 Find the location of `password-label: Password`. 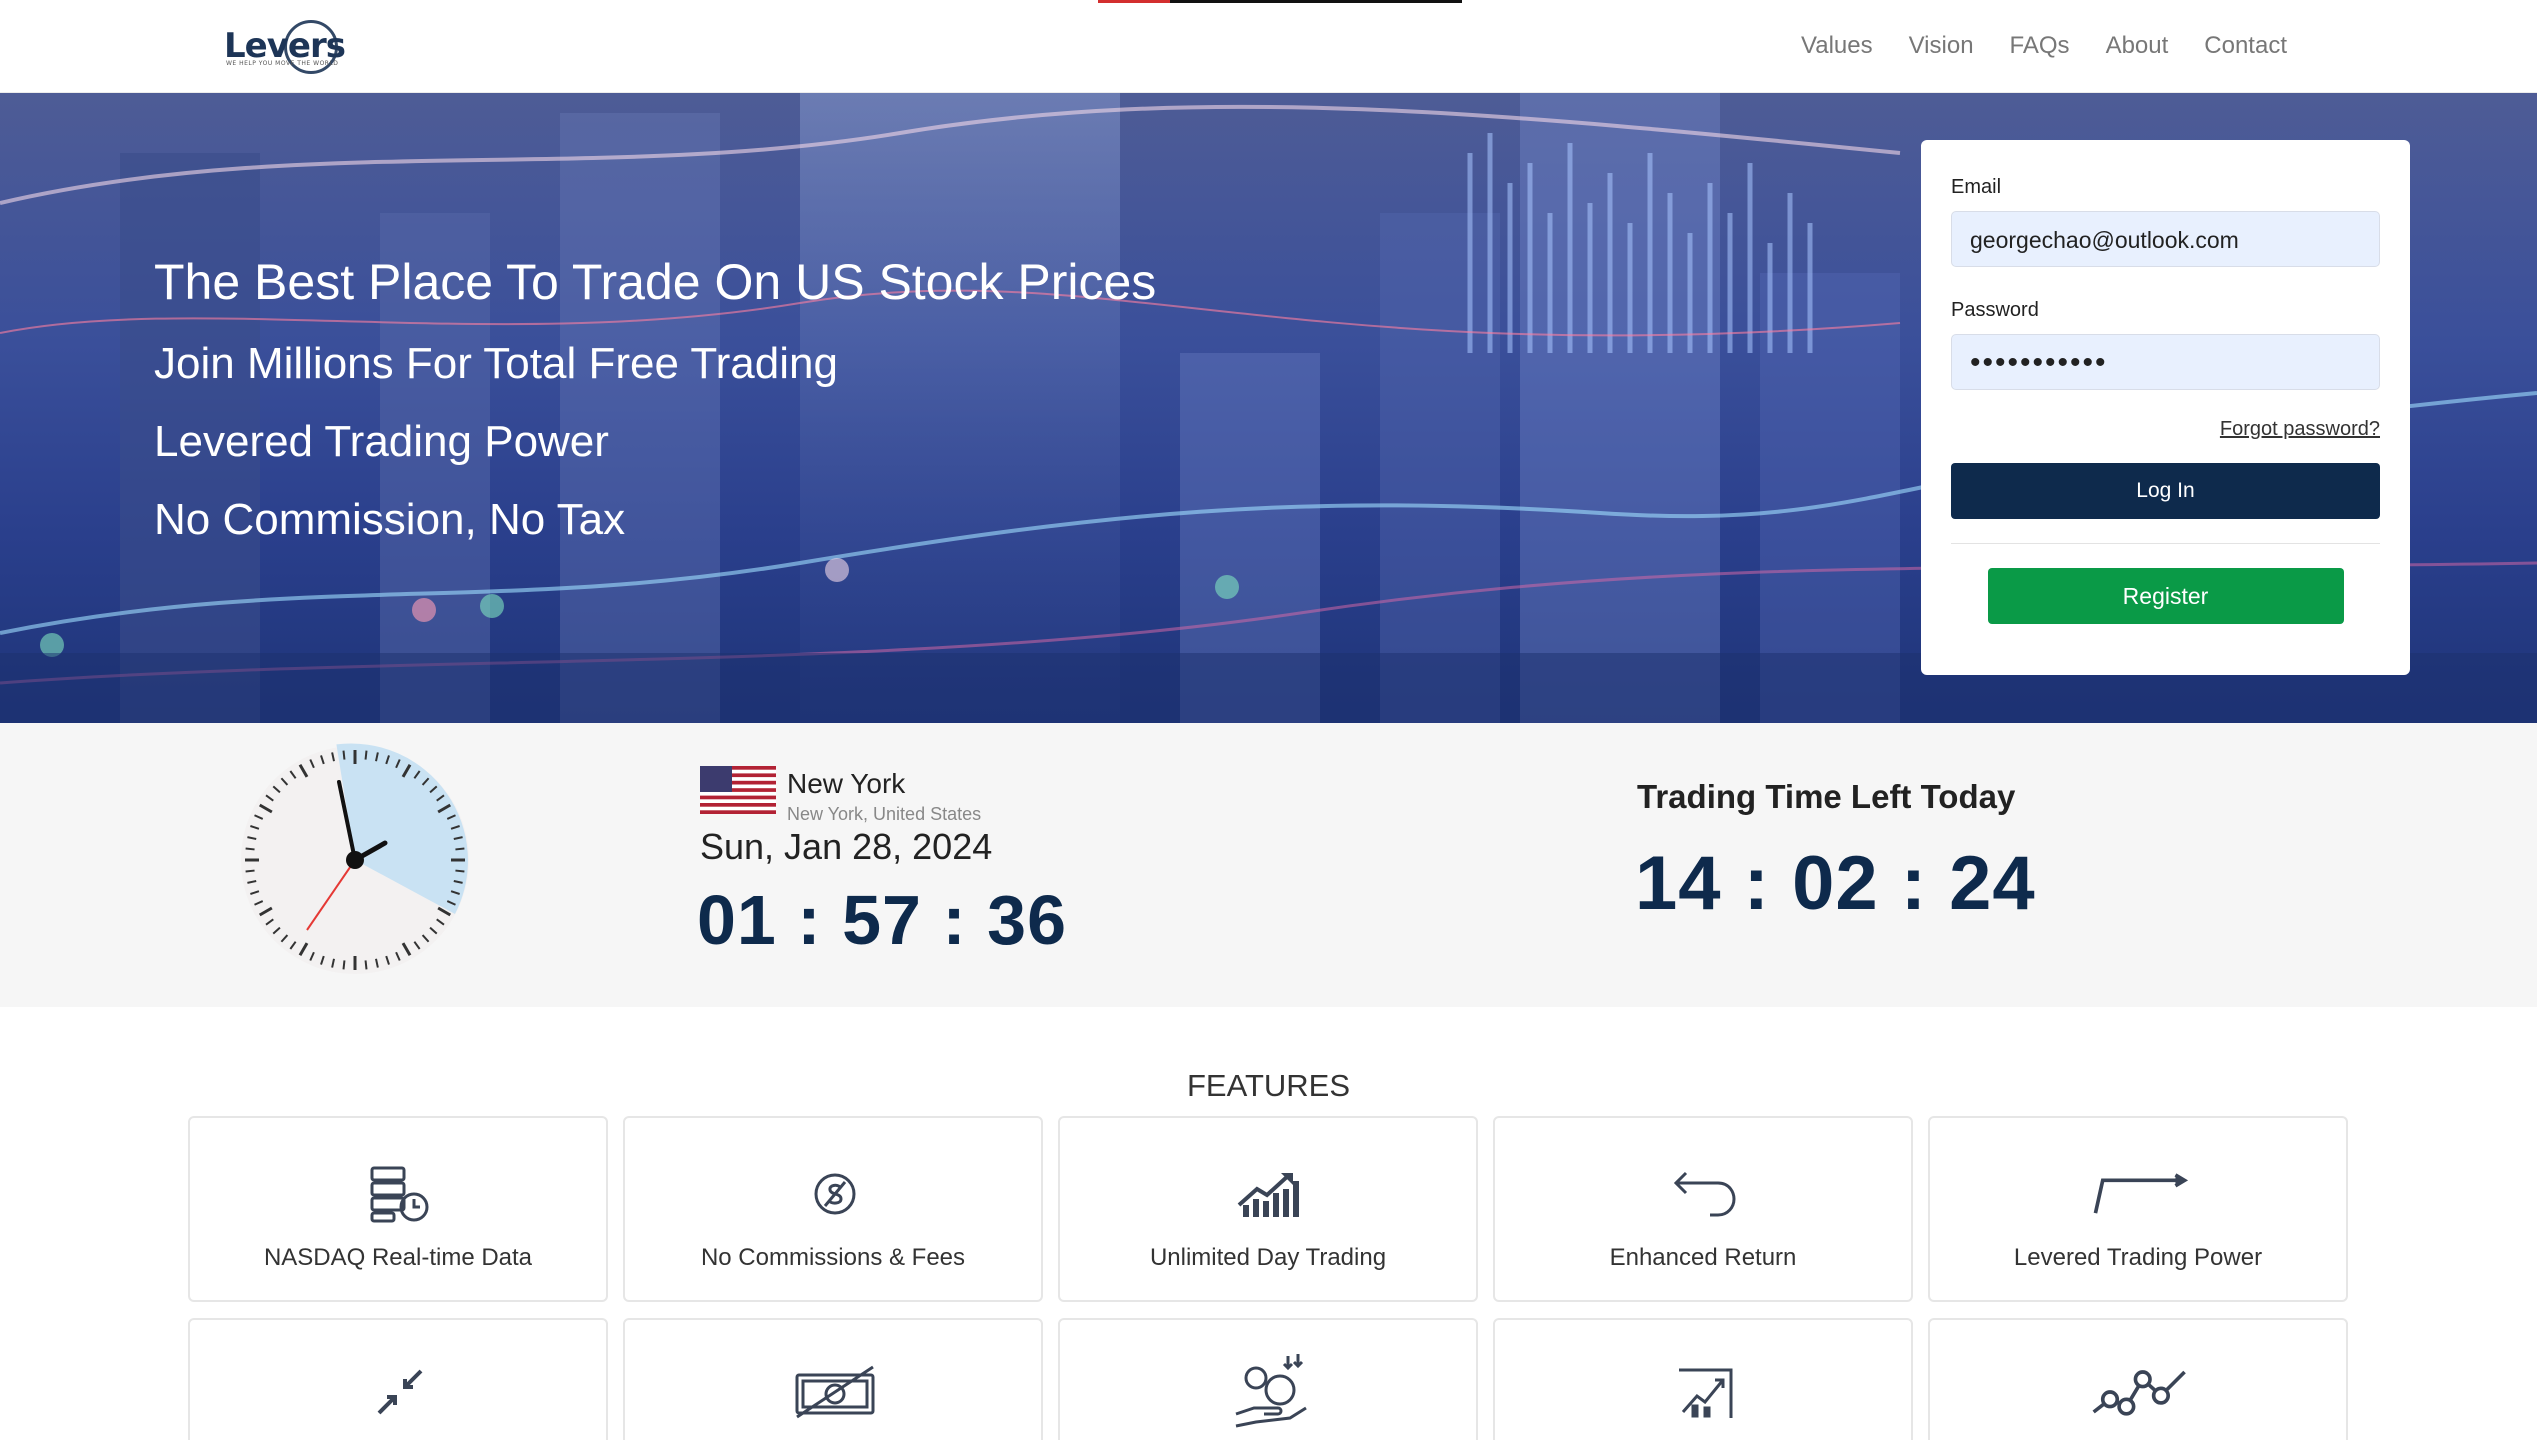

password-label: Password is located at coordinates (1995, 310).